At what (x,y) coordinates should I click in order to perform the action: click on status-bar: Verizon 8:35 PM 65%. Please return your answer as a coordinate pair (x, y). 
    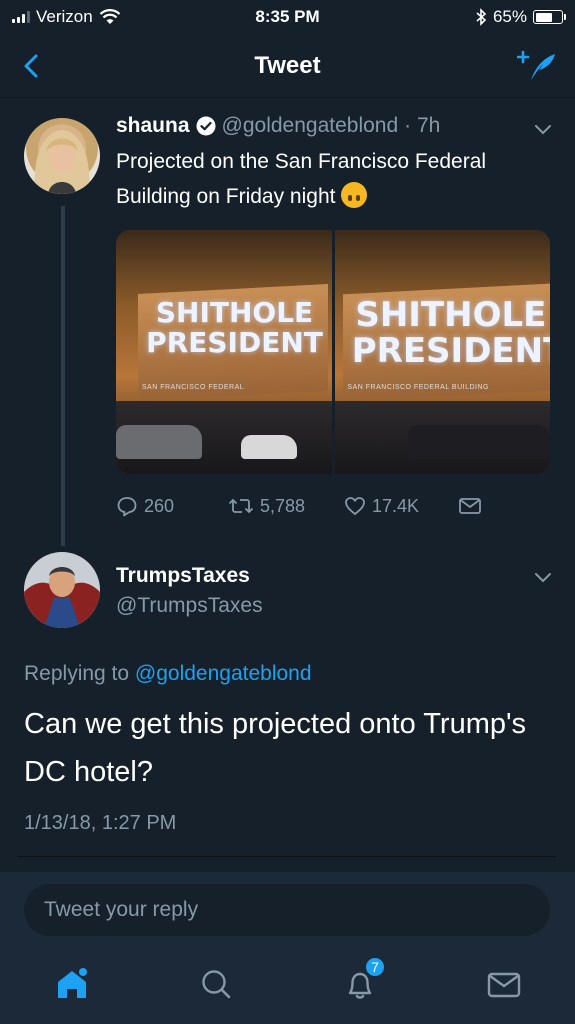
    Looking at the image, I should click on (287, 17).